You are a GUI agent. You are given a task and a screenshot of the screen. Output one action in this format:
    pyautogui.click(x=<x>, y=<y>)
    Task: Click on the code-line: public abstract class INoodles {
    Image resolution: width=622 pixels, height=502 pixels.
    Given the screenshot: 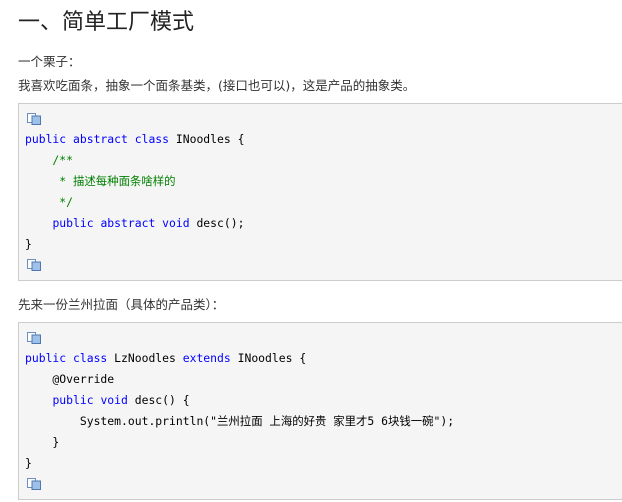 What is the action you would take?
    pyautogui.click(x=135, y=139)
    